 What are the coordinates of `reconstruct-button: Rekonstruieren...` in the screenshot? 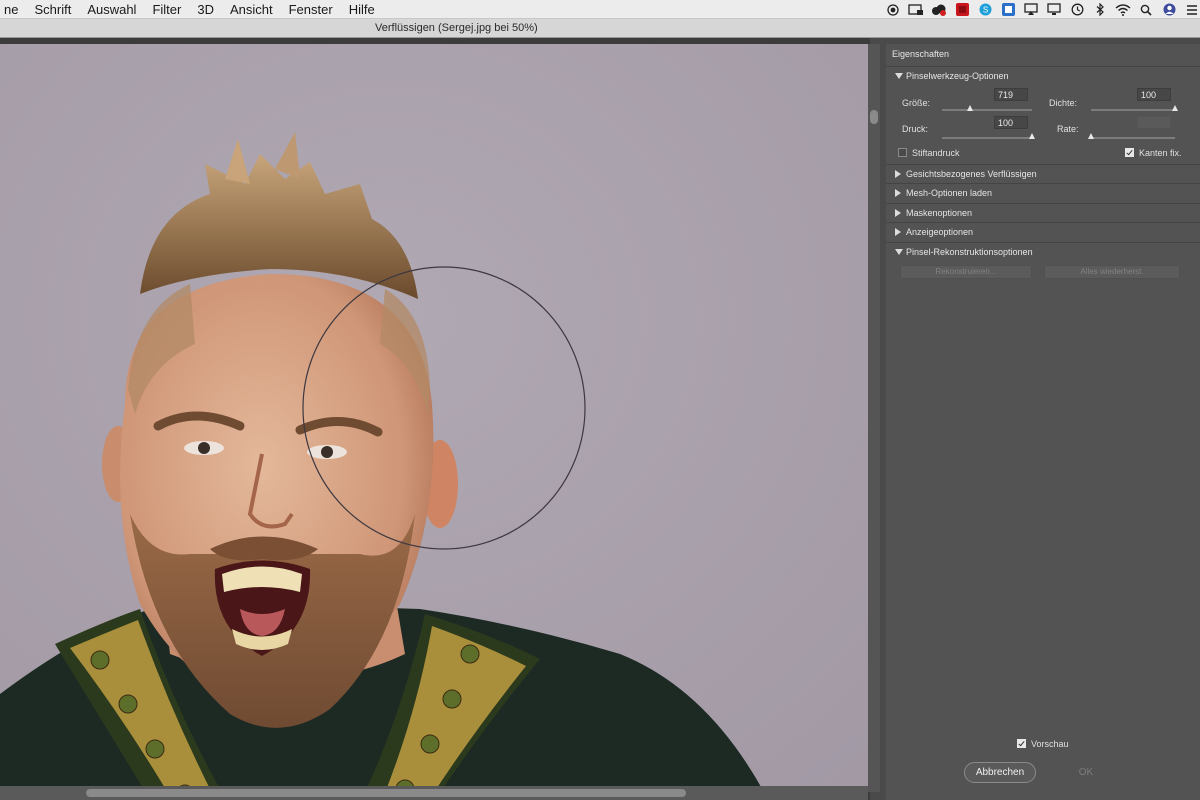 It's located at (966, 272).